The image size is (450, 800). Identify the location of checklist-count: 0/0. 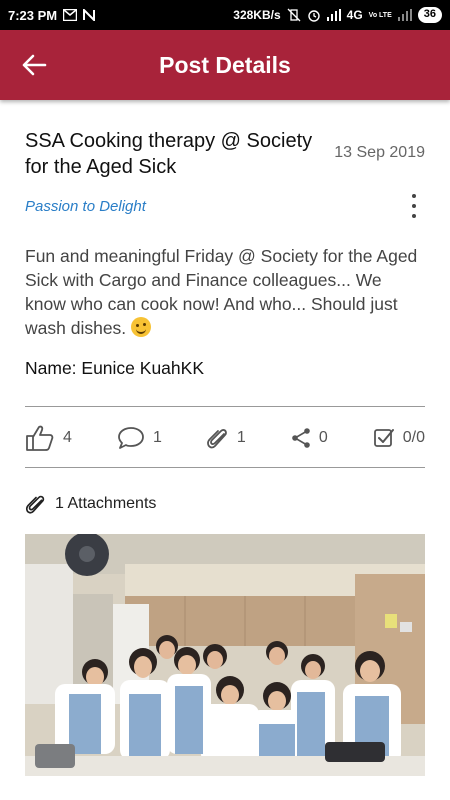
(413, 437).